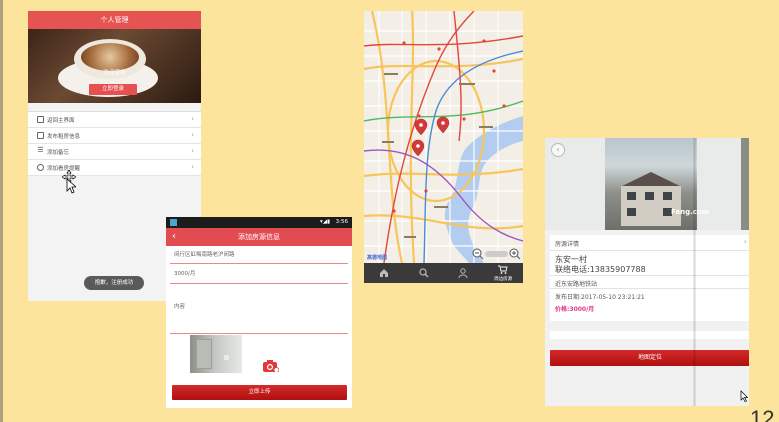 The image size is (779, 422). I want to click on page-title: 个人管理, so click(114, 20).